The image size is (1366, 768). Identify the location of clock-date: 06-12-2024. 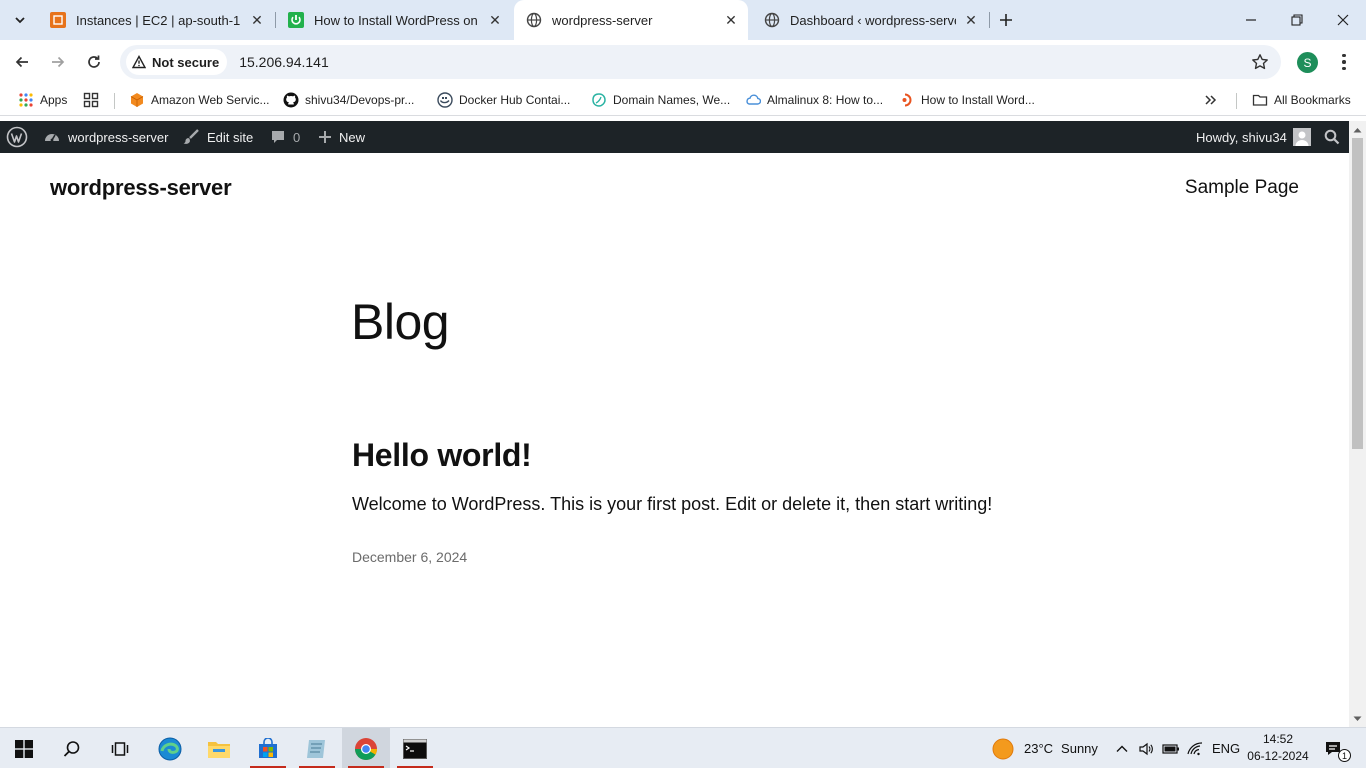
(1278, 756).